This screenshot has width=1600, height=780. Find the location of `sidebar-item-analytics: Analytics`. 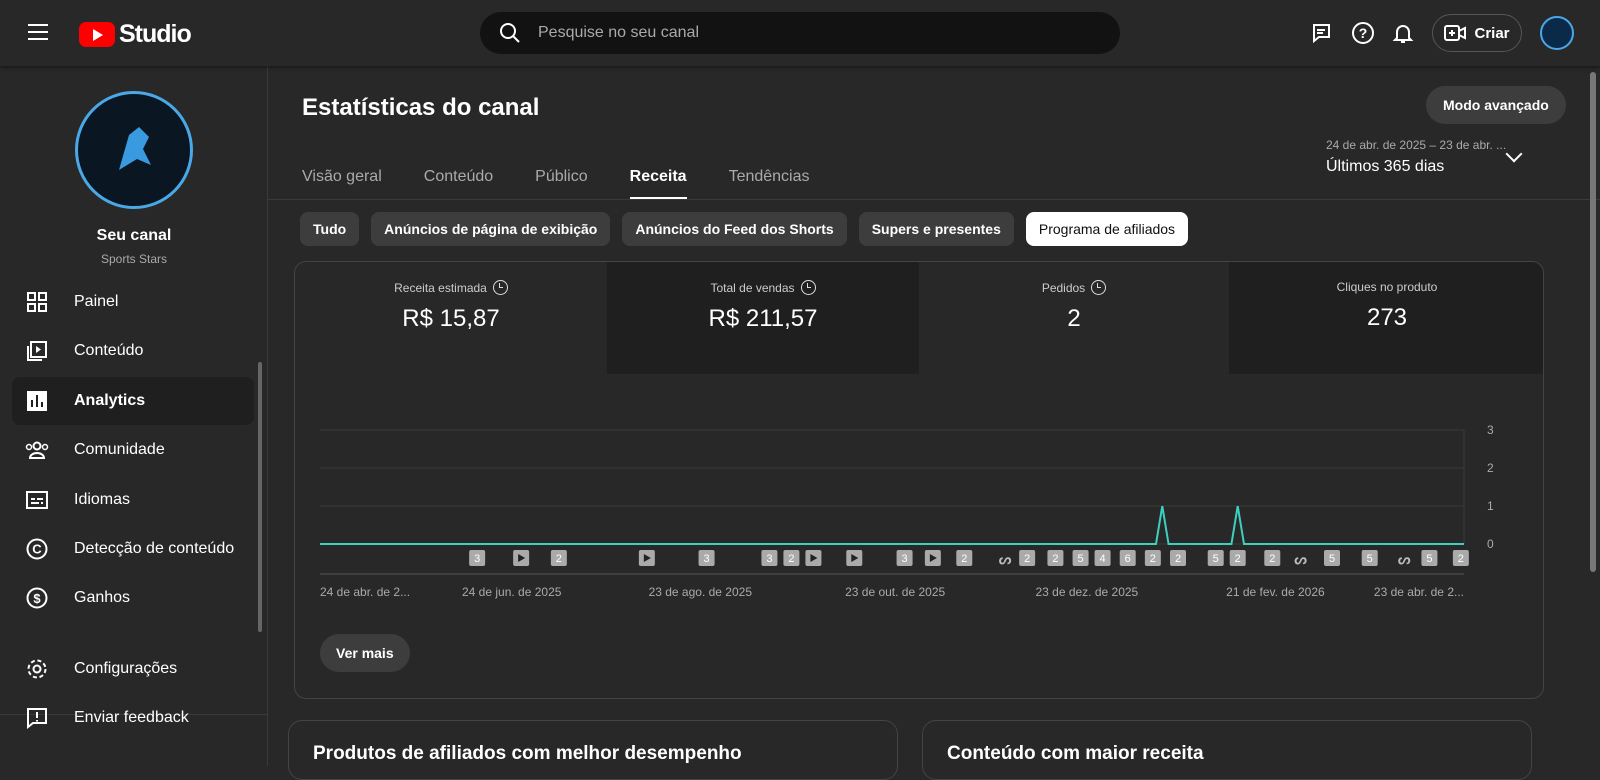

sidebar-item-analytics: Analytics is located at coordinates (133, 401).